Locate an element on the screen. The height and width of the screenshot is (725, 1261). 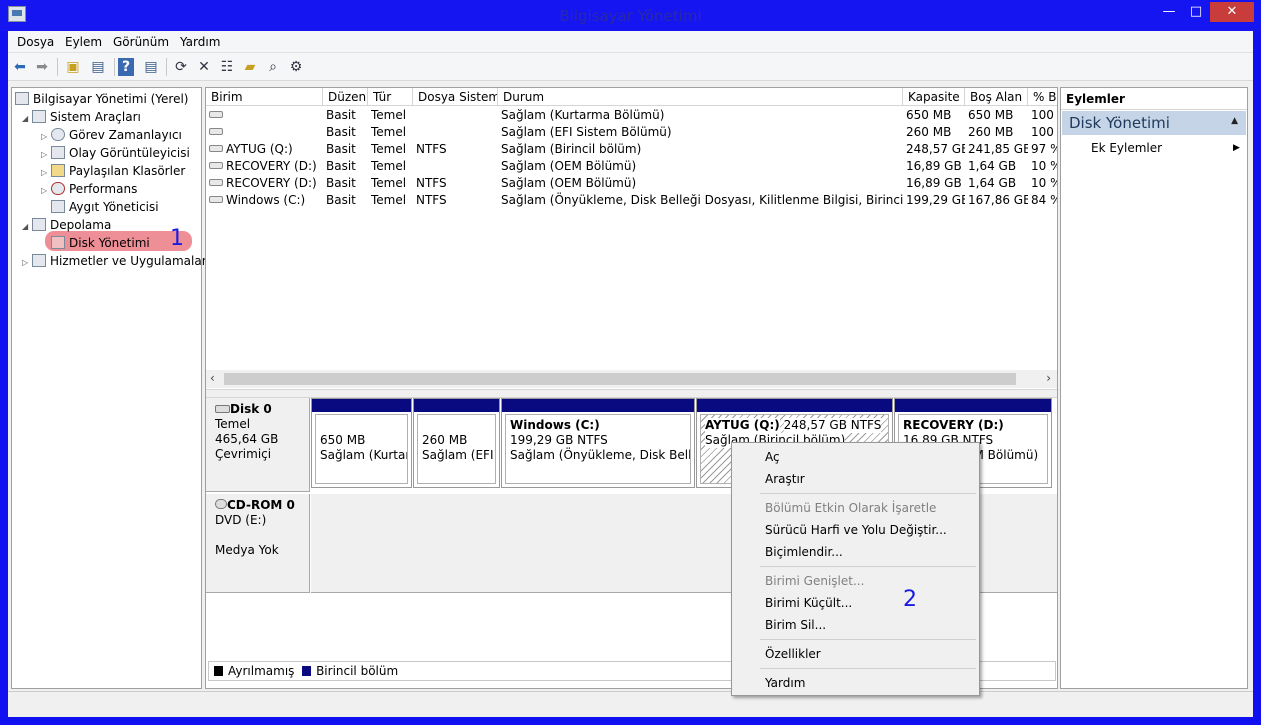
menu-item-open: Aç is located at coordinates (772, 457).